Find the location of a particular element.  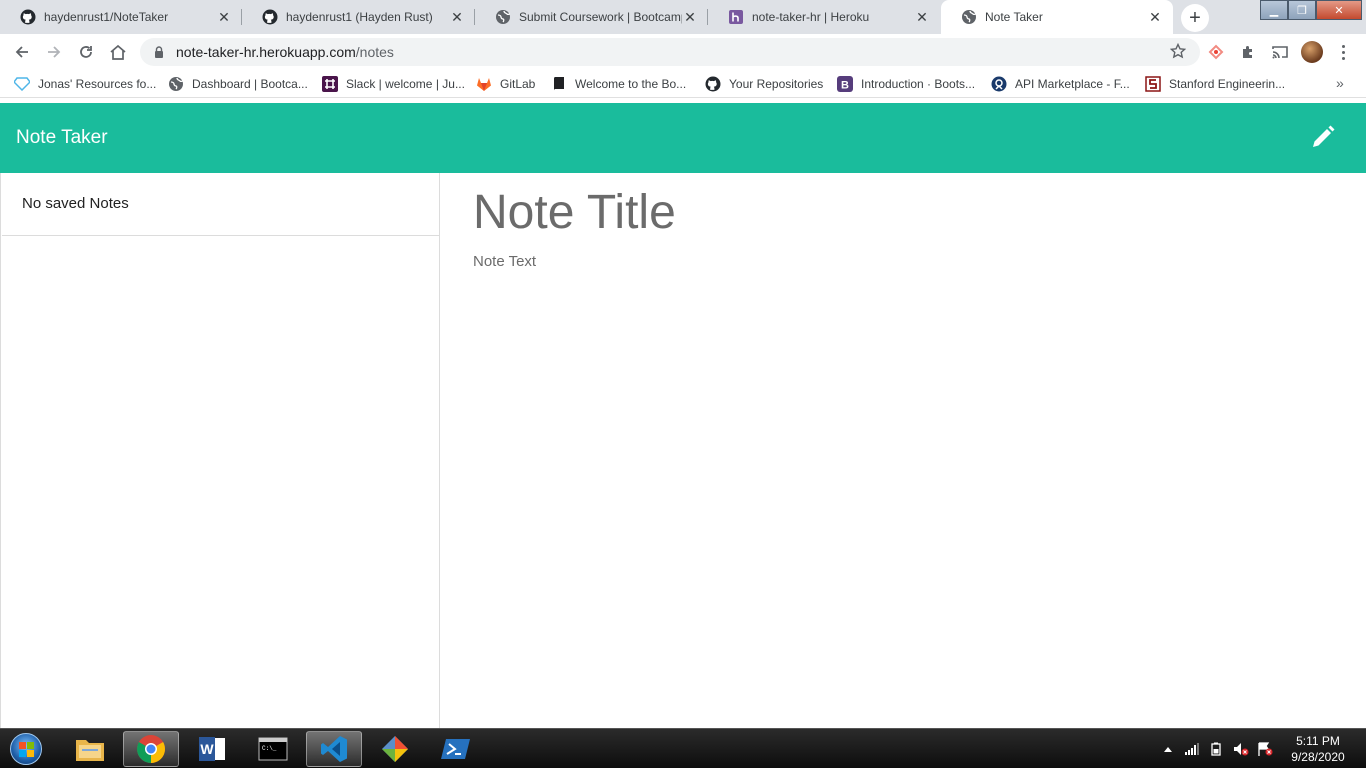

tab-notetaker-repo: haydenrust1/NoteTaker ✕ is located at coordinates (121, 17).